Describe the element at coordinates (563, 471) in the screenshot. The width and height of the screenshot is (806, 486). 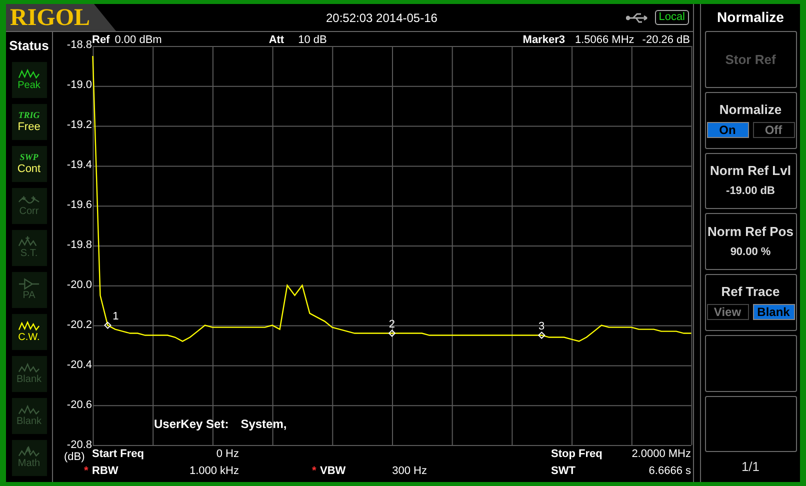
I see `parameter-label: SWT` at that location.